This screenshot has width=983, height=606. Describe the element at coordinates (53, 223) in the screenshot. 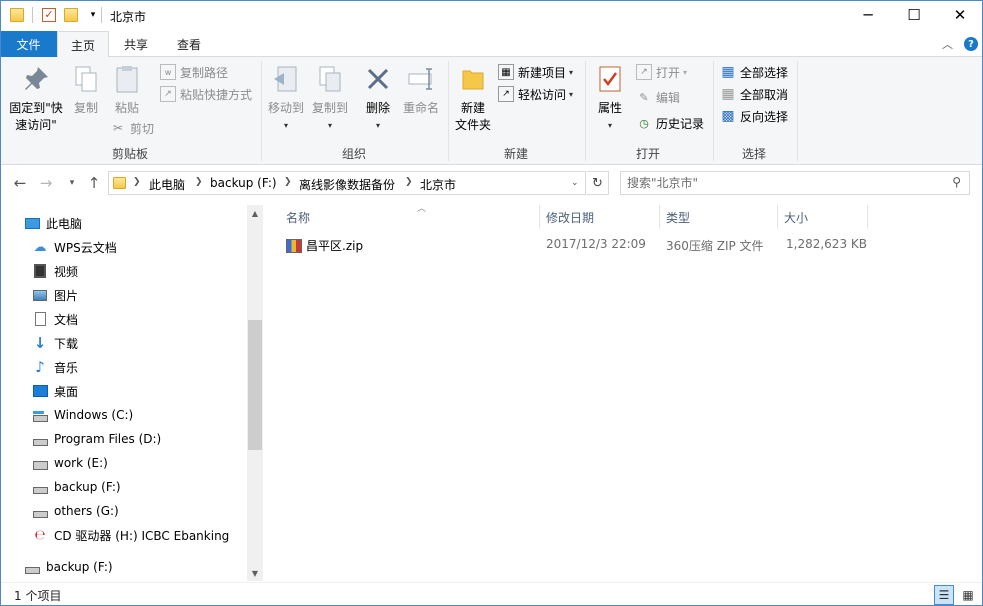

I see `nav-item-this-pc: 此电脑` at that location.